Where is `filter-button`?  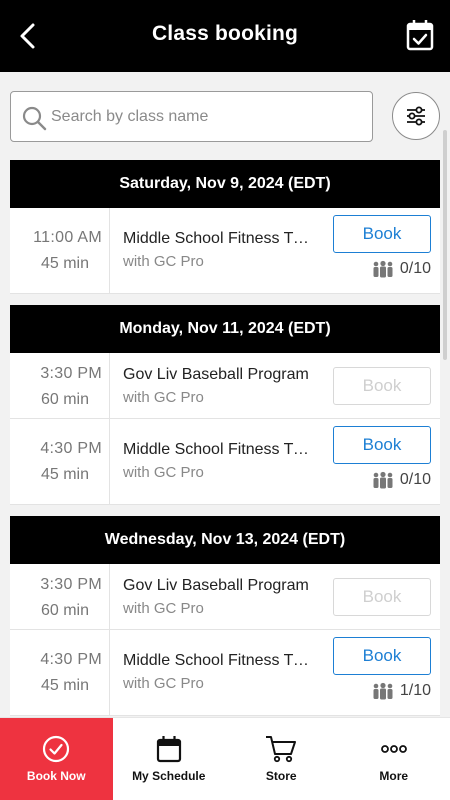 filter-button is located at coordinates (416, 116).